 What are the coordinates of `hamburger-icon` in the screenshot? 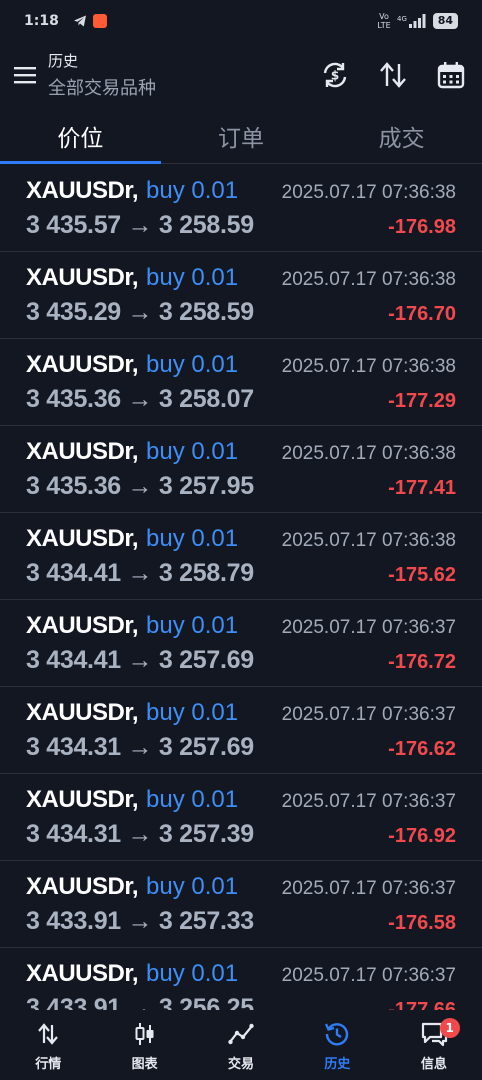 It's located at (25, 75).